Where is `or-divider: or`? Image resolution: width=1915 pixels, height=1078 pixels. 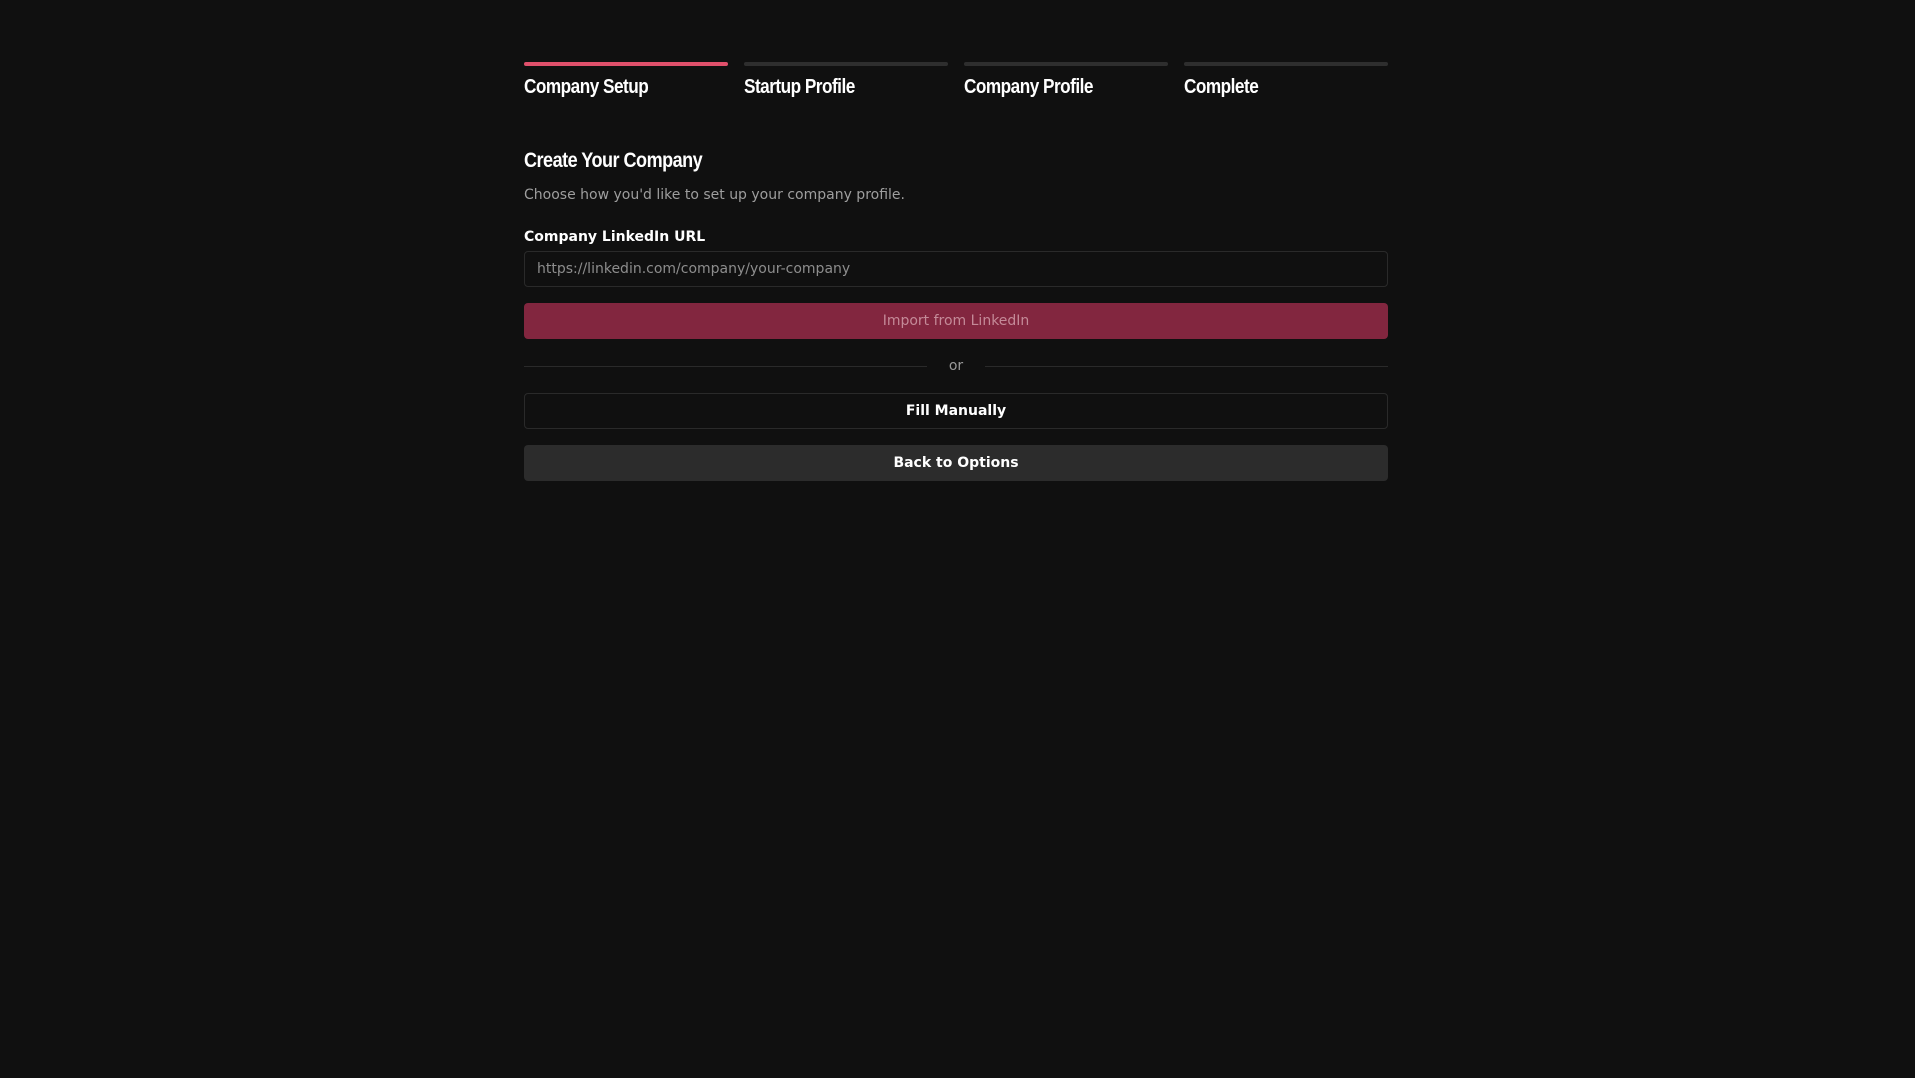
or-divider: or is located at coordinates (956, 366).